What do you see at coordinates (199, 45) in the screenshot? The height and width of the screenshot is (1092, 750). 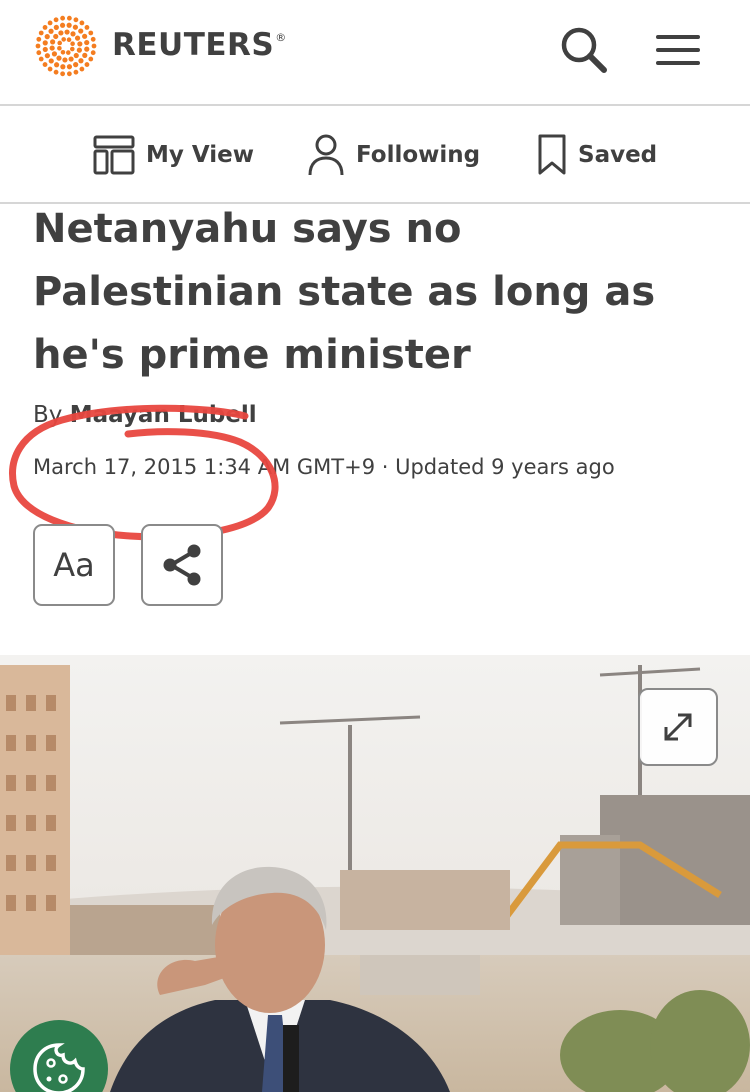 I see `brand-name: REUTERS®` at bounding box center [199, 45].